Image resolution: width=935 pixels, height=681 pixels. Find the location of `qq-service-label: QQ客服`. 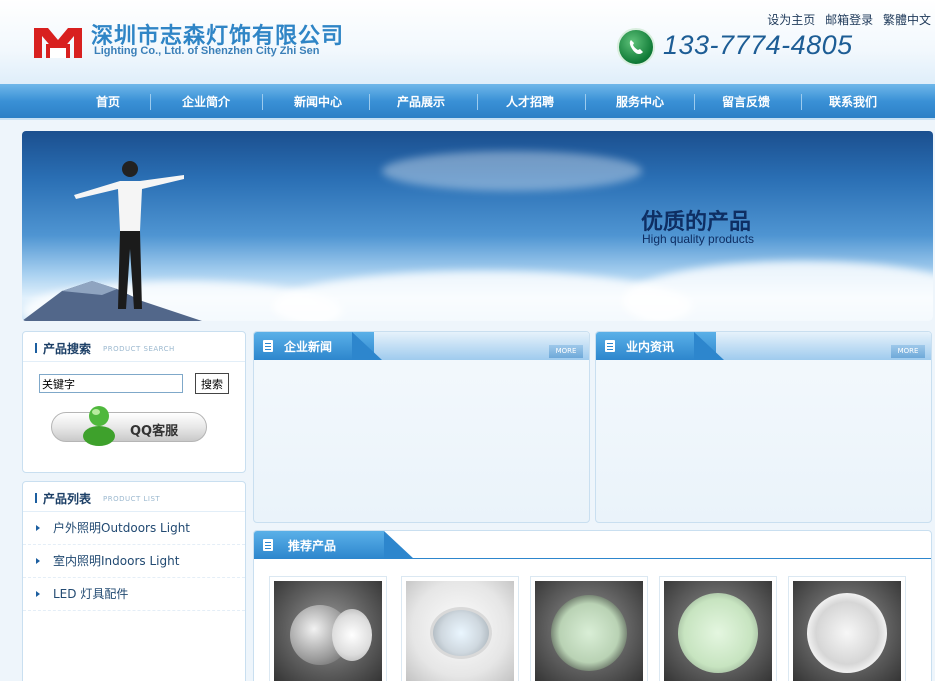

qq-service-label: QQ客服 is located at coordinates (154, 431).